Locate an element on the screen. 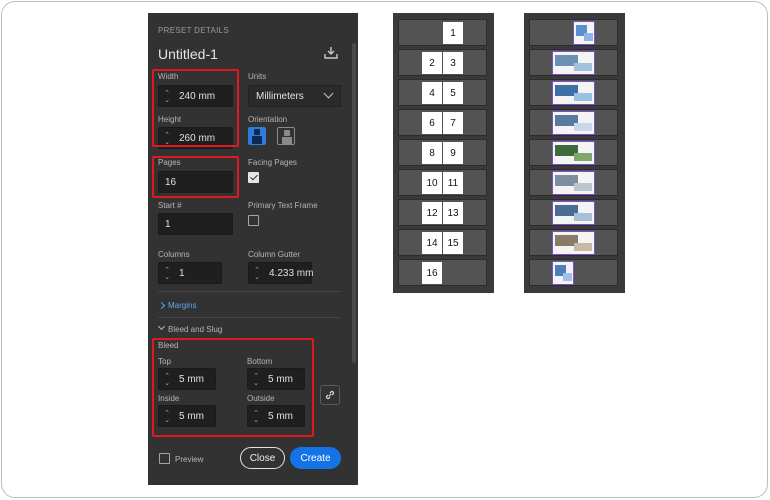  page-thumbnail: 3 is located at coordinates (453, 63).